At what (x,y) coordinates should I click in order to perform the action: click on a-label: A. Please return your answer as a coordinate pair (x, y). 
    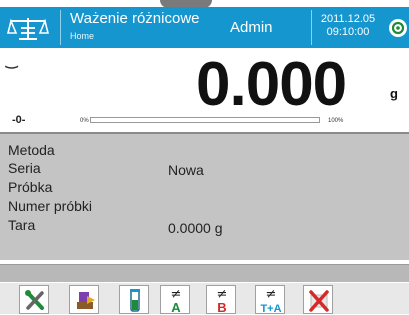
    Looking at the image, I should click on (176, 307).